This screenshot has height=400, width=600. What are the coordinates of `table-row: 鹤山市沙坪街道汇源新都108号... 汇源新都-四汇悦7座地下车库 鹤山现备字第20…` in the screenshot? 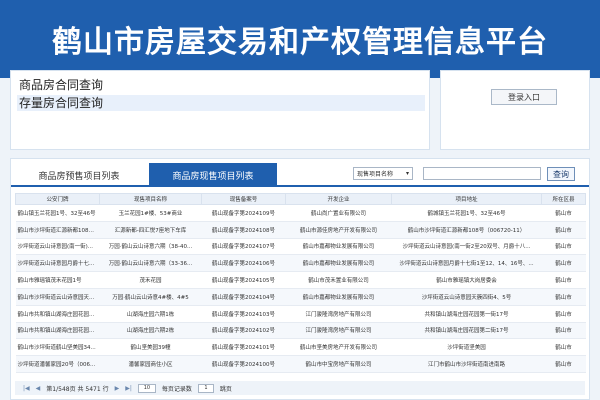 It's located at (300, 230).